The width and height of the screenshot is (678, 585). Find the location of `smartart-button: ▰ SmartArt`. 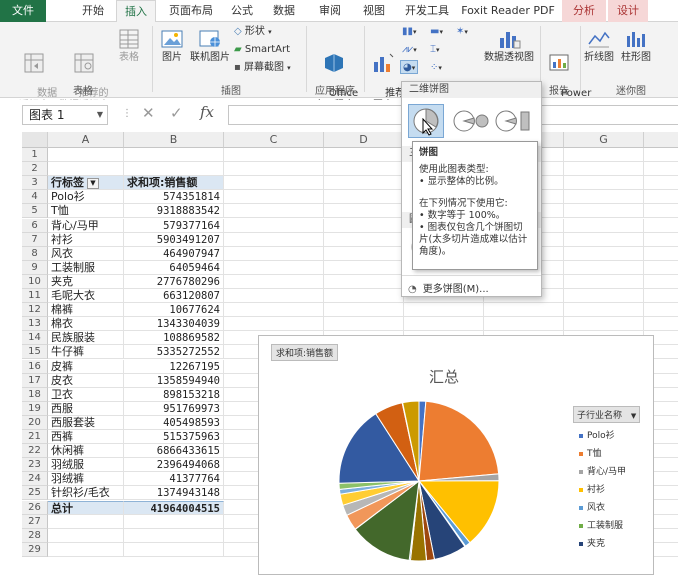

smartart-button: ▰ SmartArt is located at coordinates (262, 50).